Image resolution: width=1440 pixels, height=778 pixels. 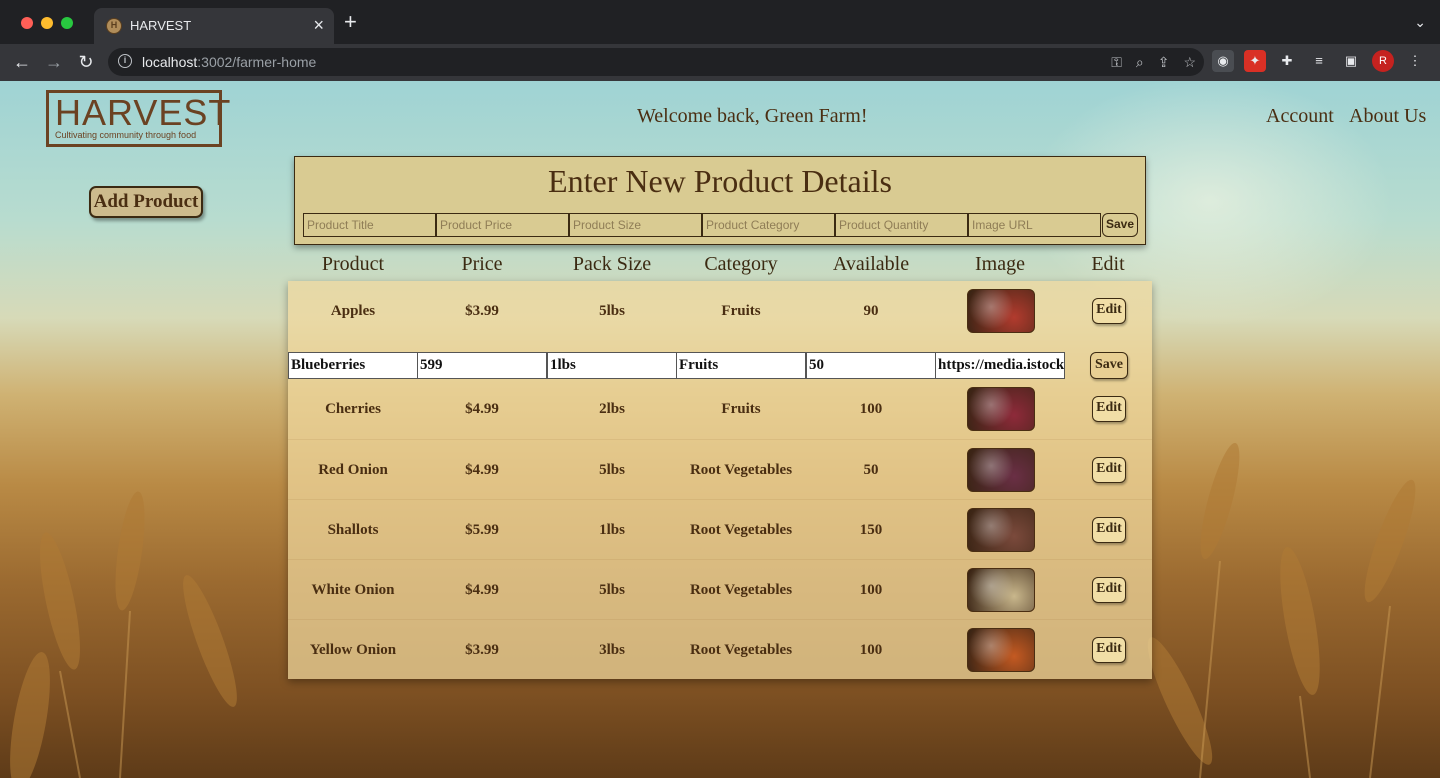 I want to click on product-quantity-input, so click(x=901, y=225).